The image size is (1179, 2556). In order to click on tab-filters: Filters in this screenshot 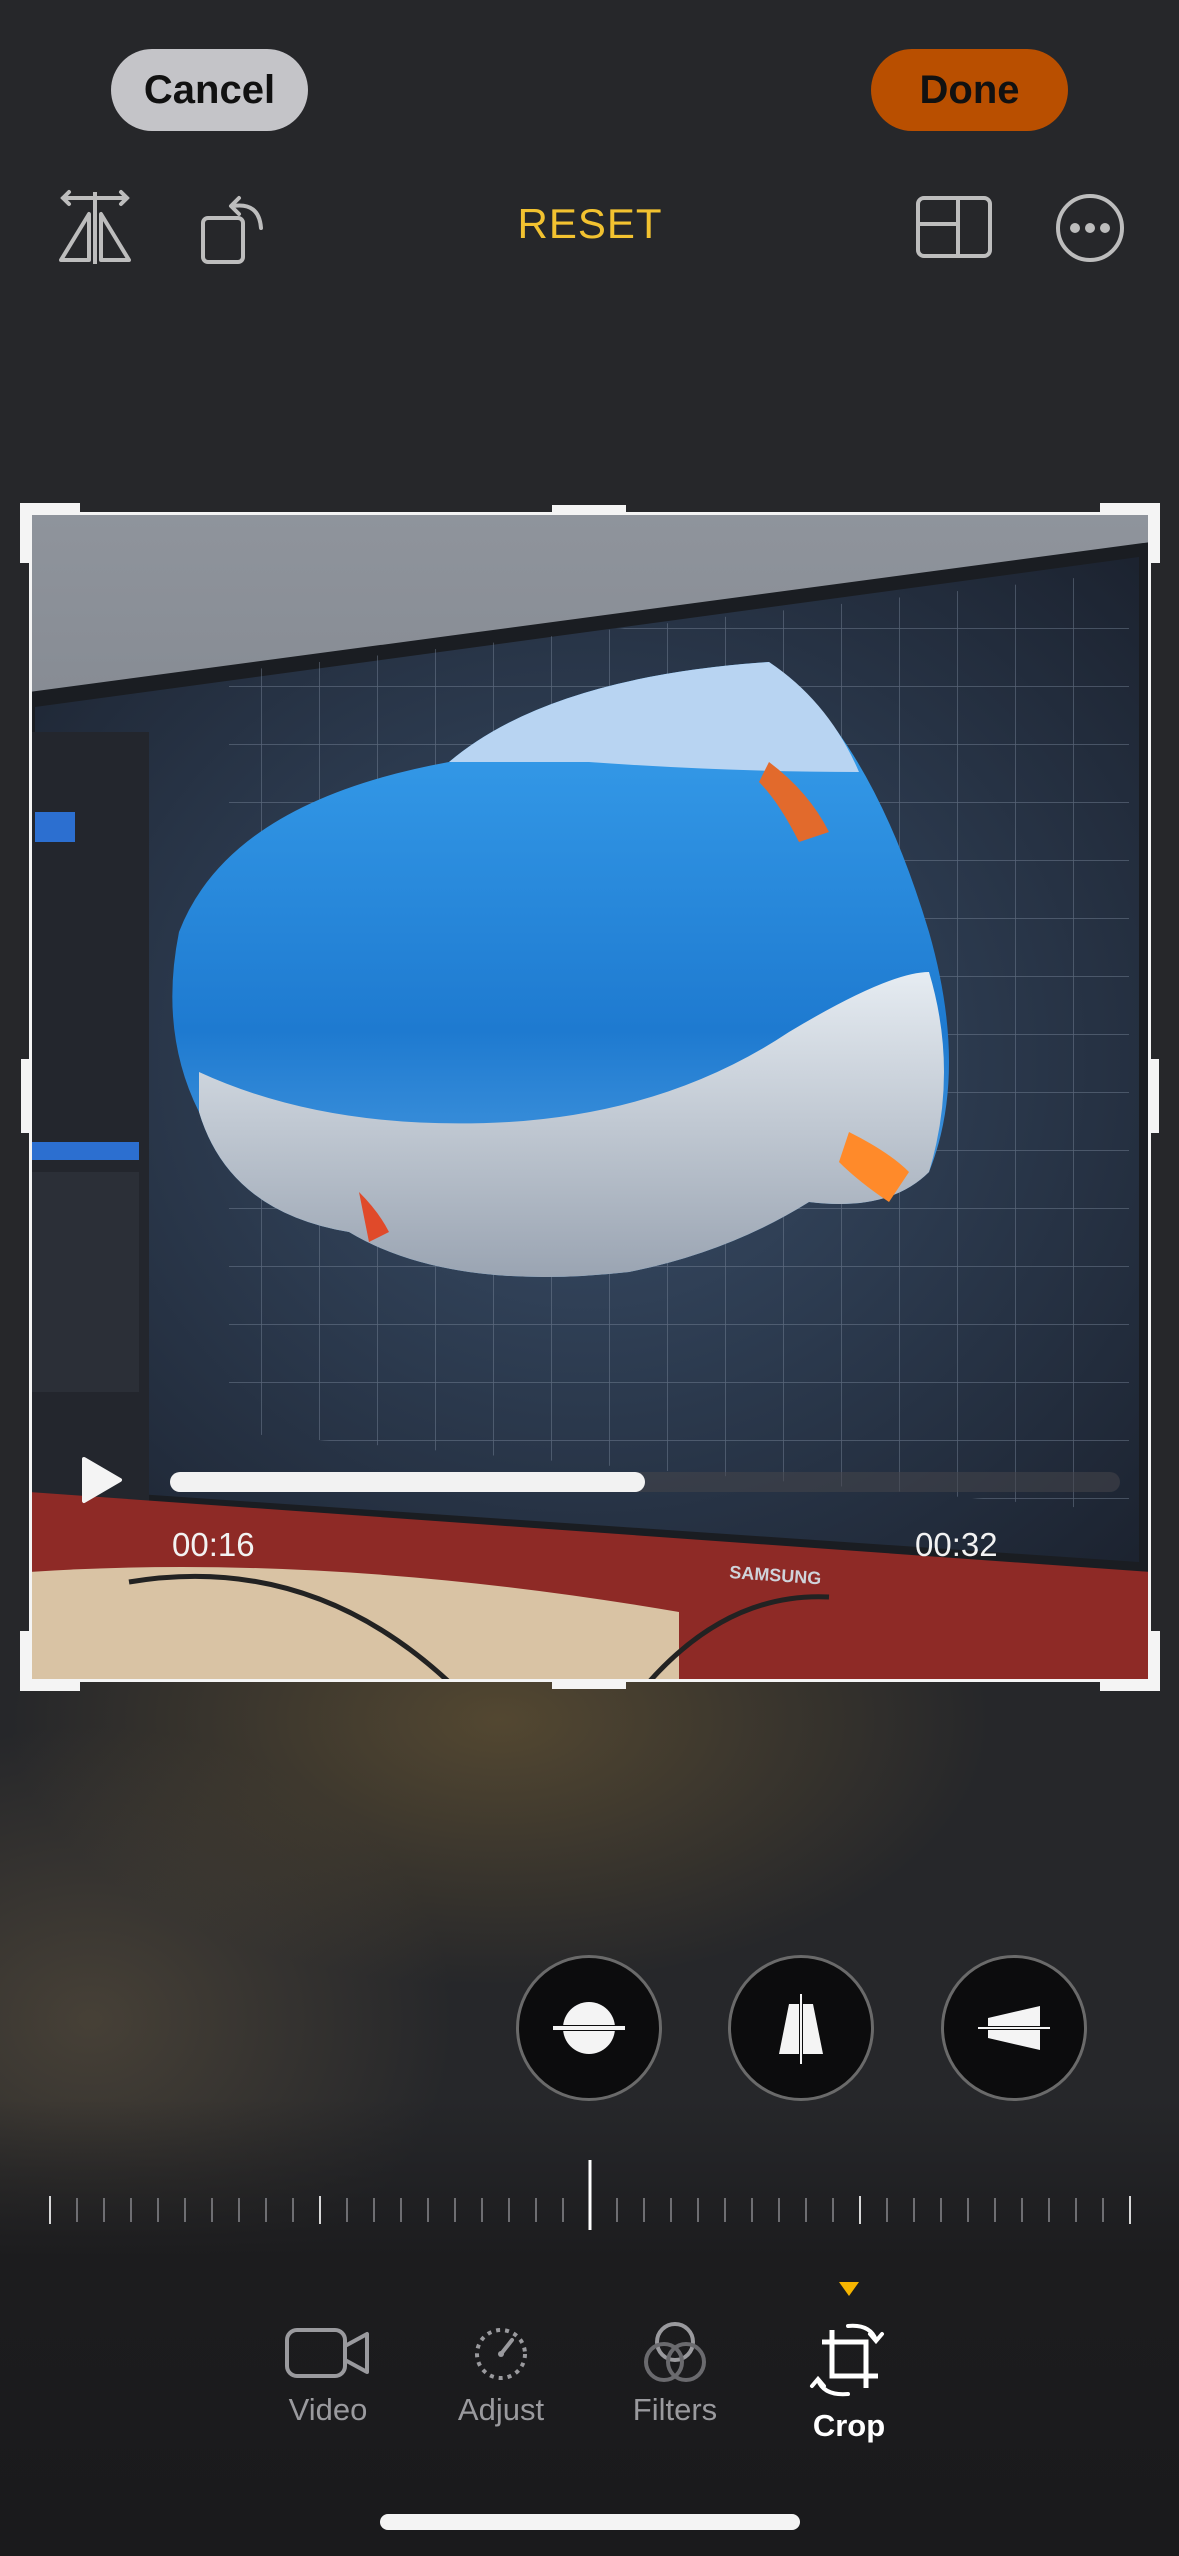, I will do `click(675, 2374)`.